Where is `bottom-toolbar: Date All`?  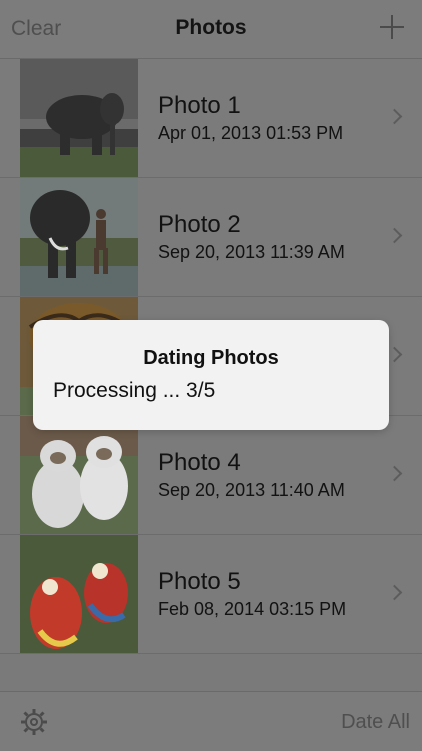 bottom-toolbar: Date All is located at coordinates (211, 721).